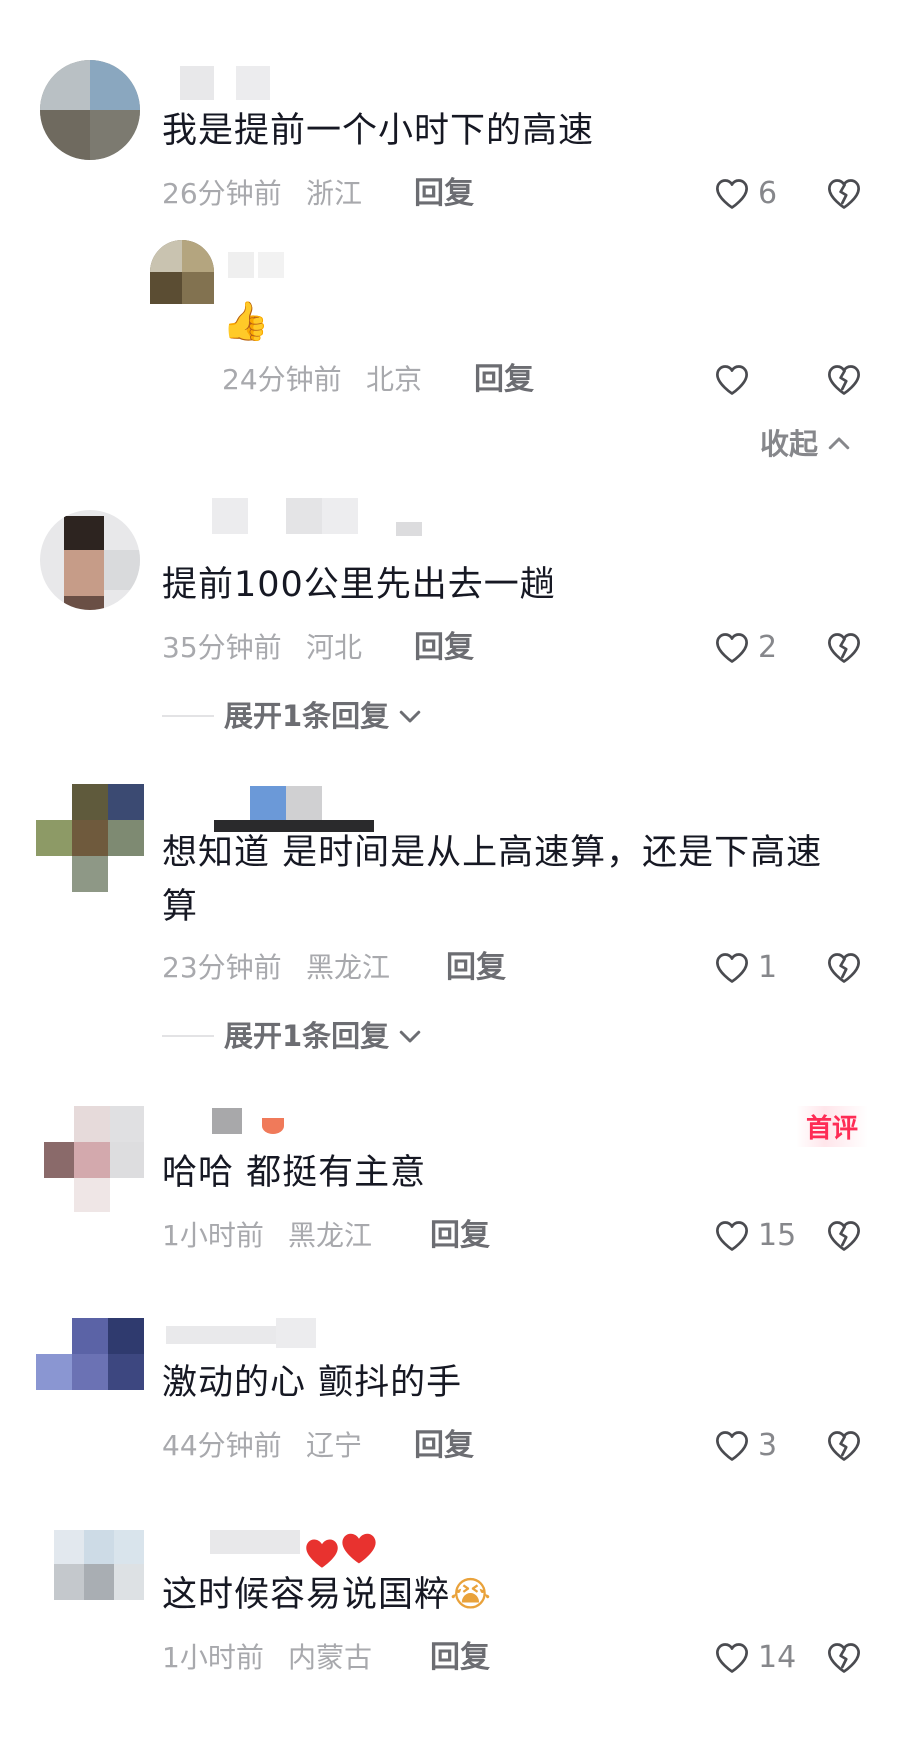 The width and height of the screenshot is (922, 1750). Describe the element at coordinates (222, 1445) in the screenshot. I see `comment-time: 44分钟前` at that location.